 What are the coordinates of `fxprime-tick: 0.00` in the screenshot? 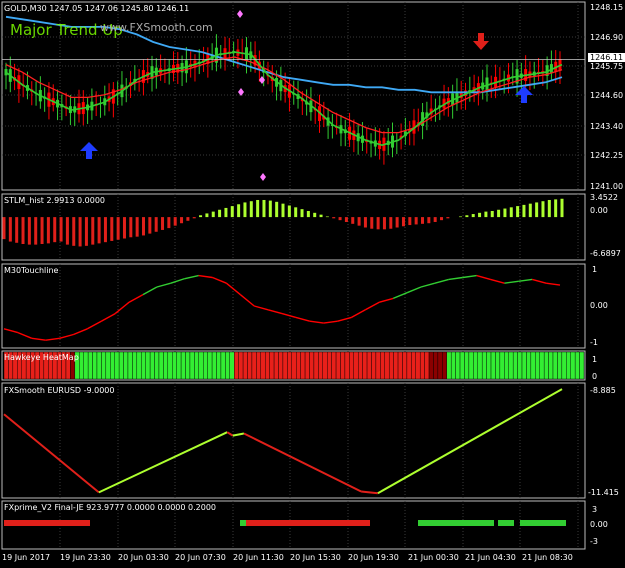 It's located at (599, 524).